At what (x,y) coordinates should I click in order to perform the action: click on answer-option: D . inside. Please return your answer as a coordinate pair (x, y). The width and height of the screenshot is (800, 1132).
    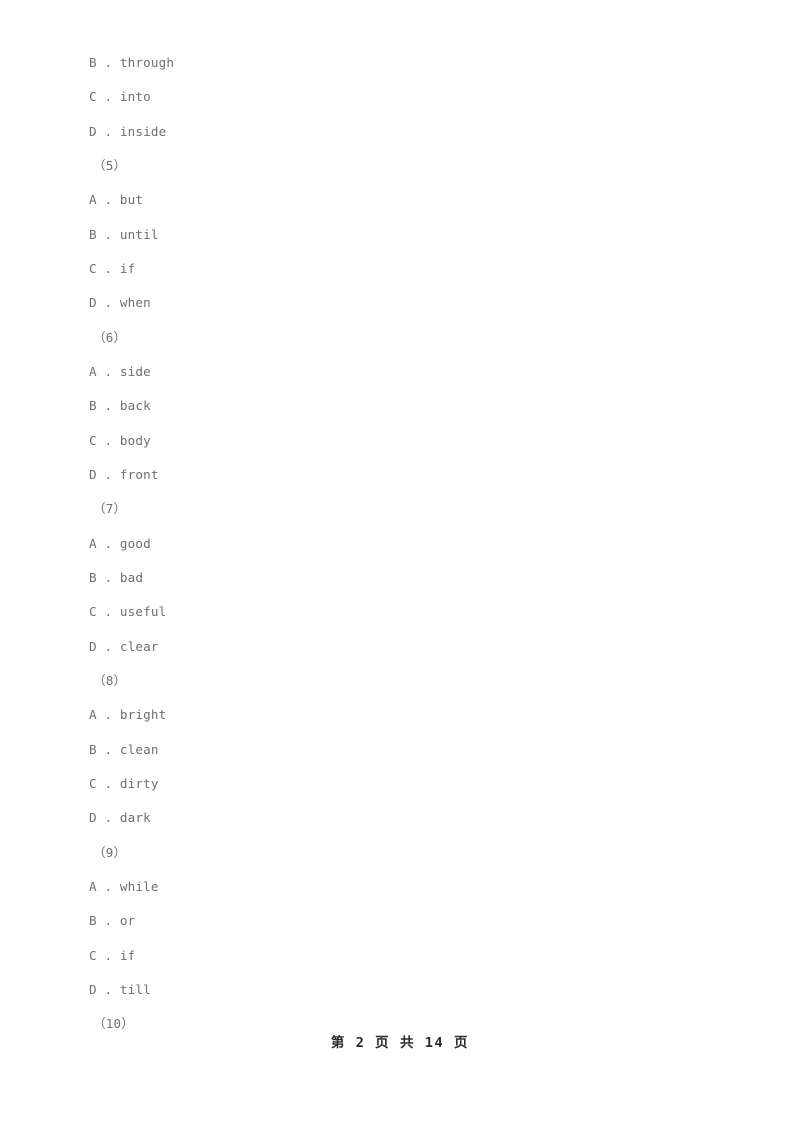
    Looking at the image, I should click on (399, 132).